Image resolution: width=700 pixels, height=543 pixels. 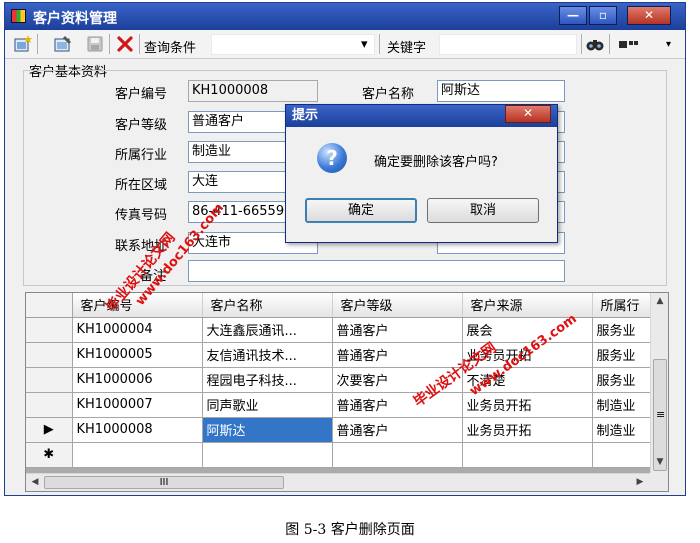 I want to click on app-icon, so click(x=18, y=16).